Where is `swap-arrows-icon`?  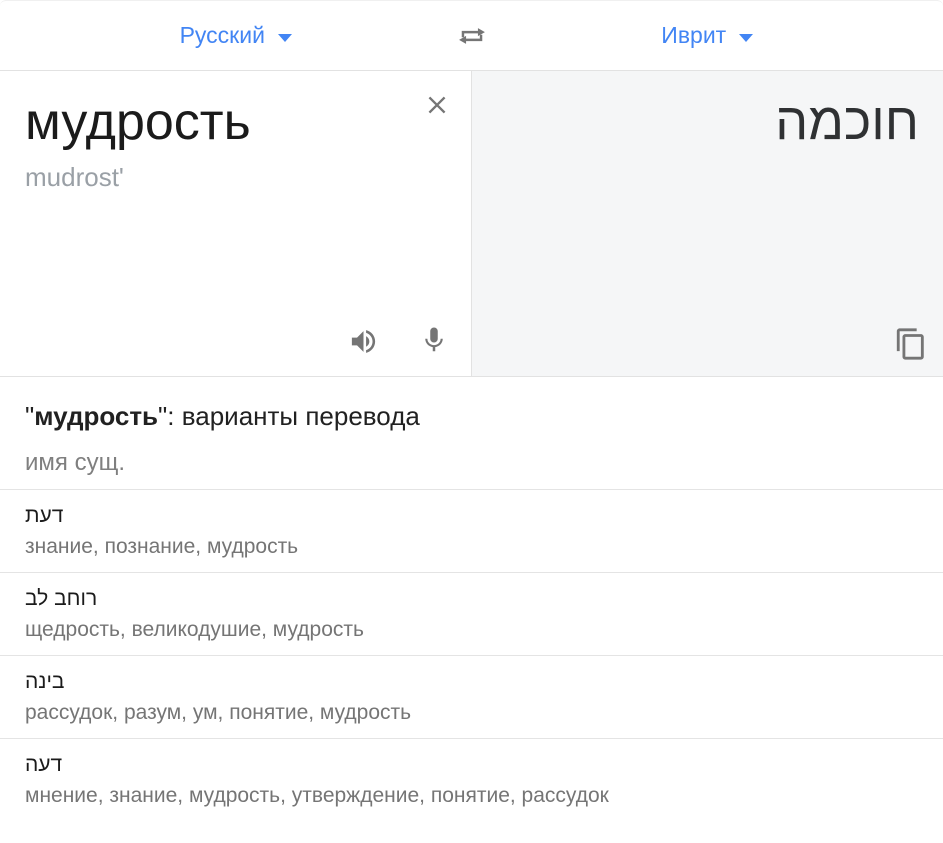 swap-arrows-icon is located at coordinates (471, 35).